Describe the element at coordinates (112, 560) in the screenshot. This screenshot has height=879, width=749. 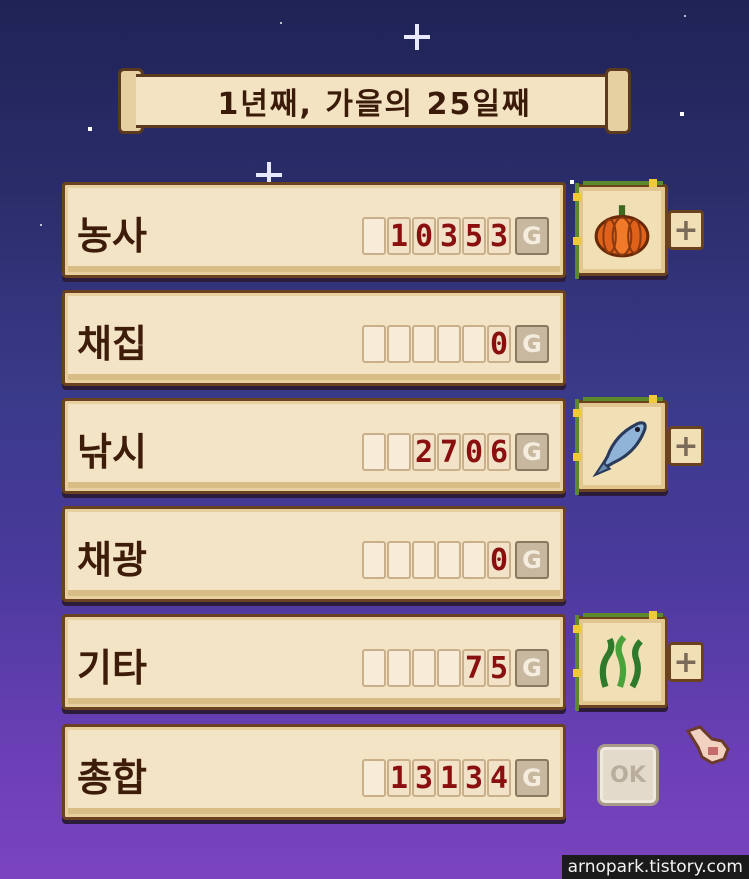
I see `category-label: 채광` at that location.